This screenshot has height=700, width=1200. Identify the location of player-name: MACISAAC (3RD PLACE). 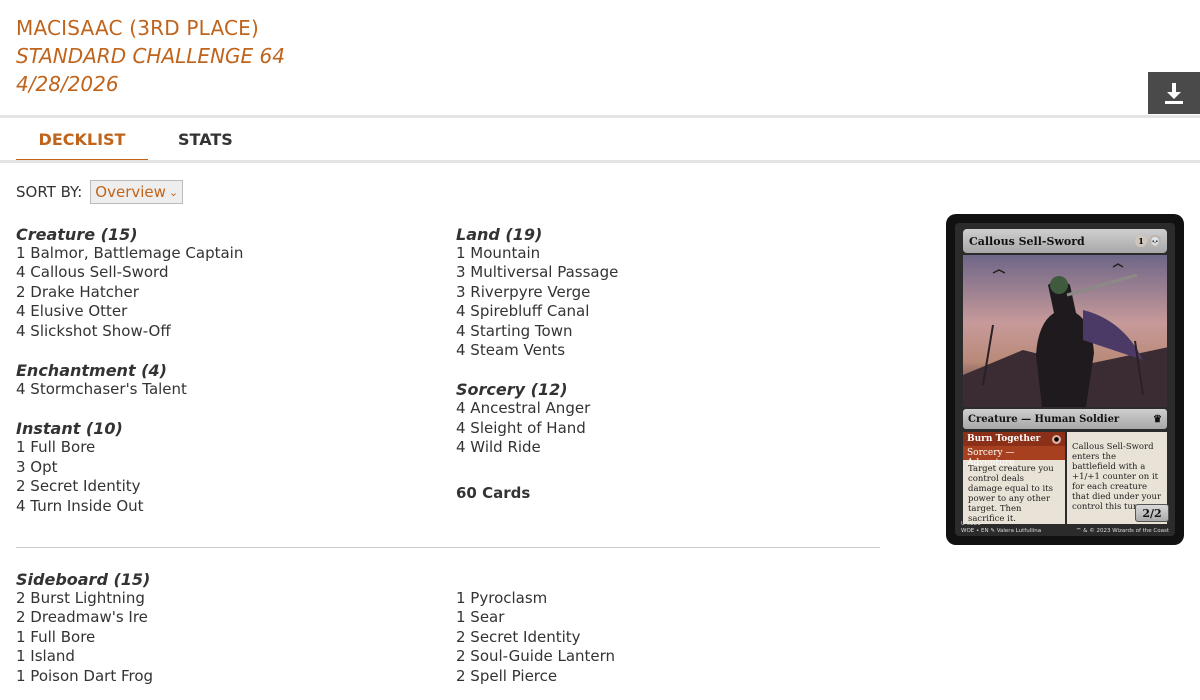
(137, 28).